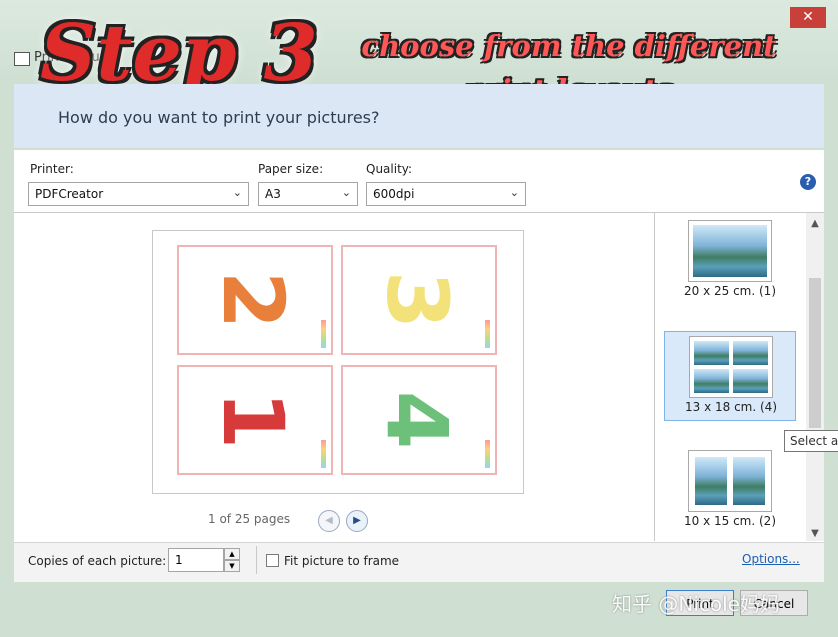 The height and width of the screenshot is (637, 838). I want to click on quality-select: 600dpi ⌄, so click(446, 194).